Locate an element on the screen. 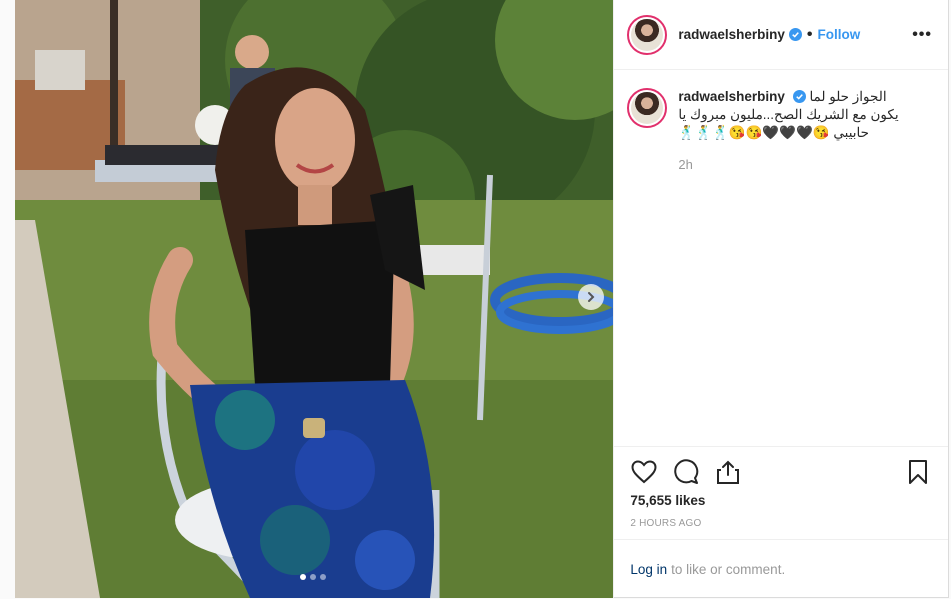 Image resolution: width=951 pixels, height=599 pixels. login-prompt-text: to like or comment. is located at coordinates (728, 569).